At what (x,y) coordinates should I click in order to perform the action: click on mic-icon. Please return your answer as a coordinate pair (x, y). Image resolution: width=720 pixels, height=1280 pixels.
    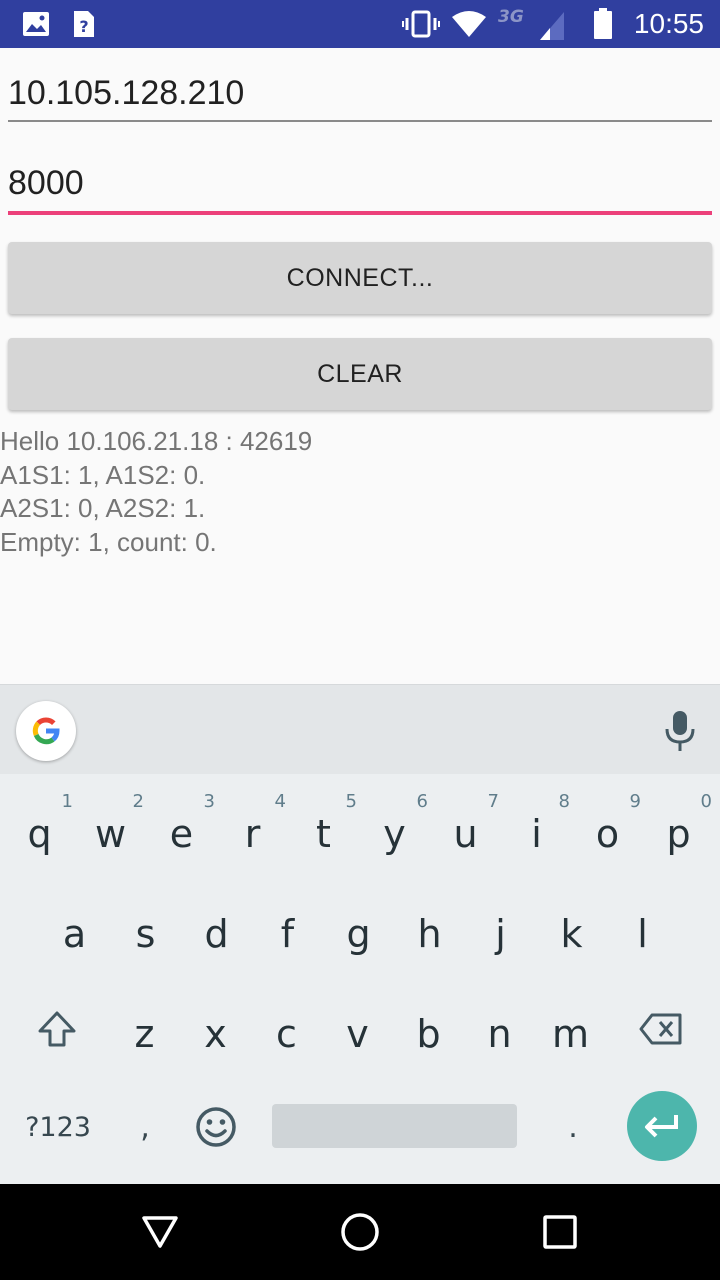
    Looking at the image, I should click on (680, 731).